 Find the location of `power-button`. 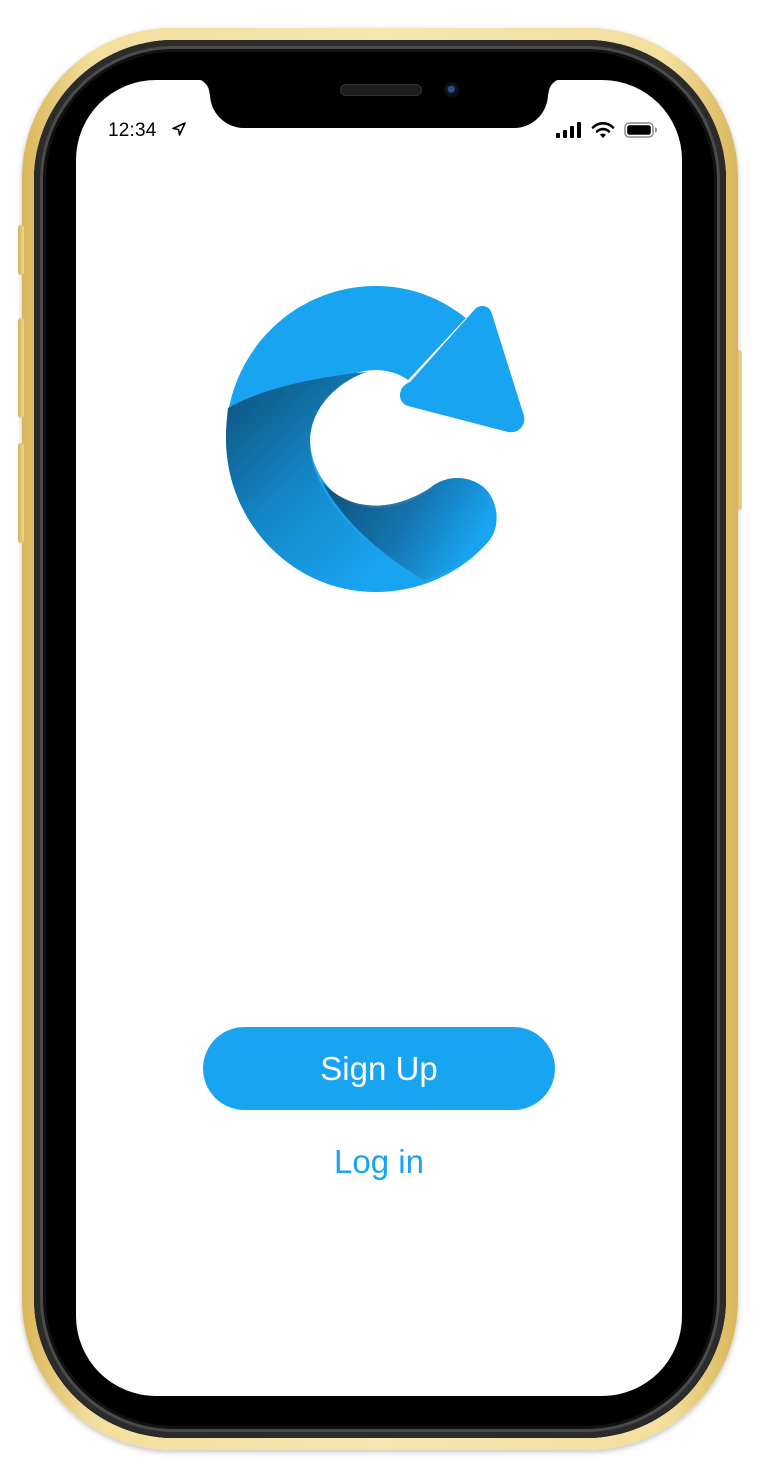

power-button is located at coordinates (739, 430).